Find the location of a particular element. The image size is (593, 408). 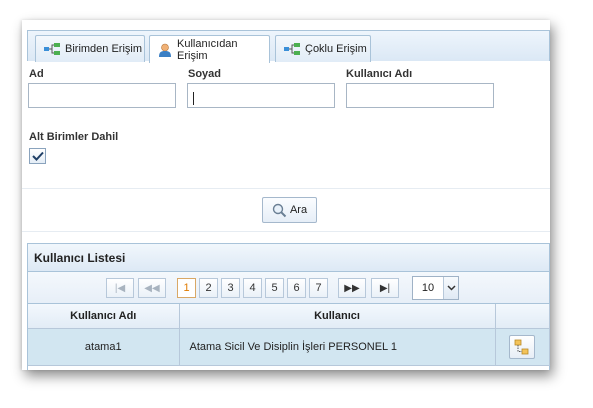

prev-page-button: ◀◀ is located at coordinates (152, 288).